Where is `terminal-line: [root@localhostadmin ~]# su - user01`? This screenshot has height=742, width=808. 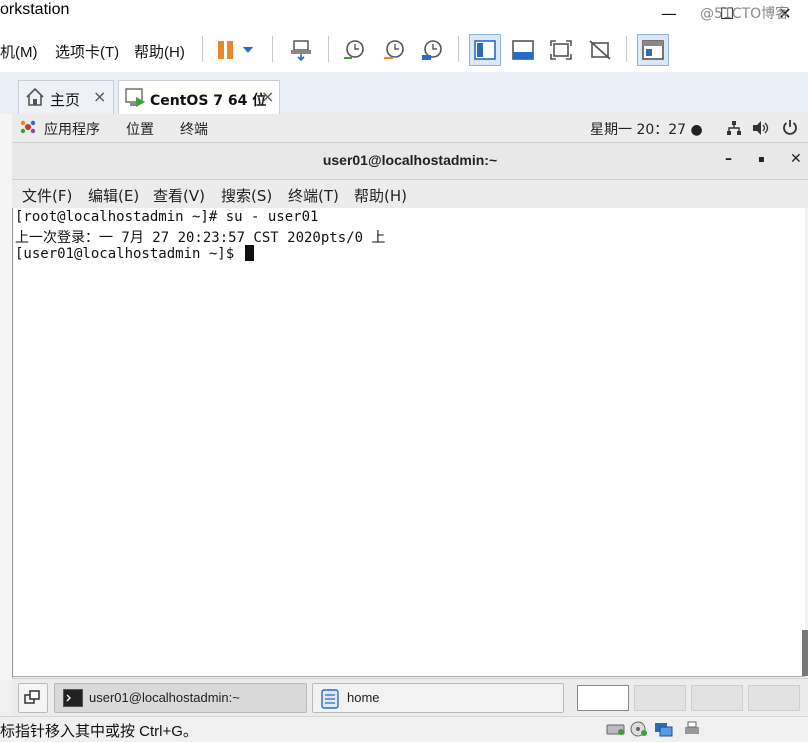
terminal-line: [root@localhostadmin ~]# su - user01 is located at coordinates (167, 217).